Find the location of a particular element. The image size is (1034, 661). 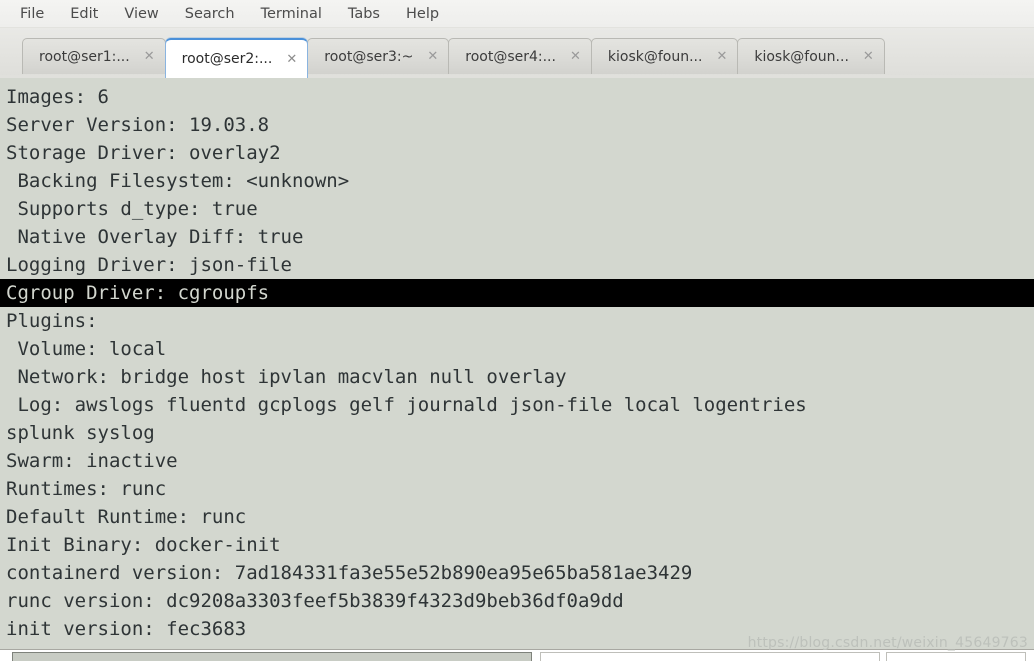

terminal-line: Default Runtime: runc is located at coordinates (126, 517).